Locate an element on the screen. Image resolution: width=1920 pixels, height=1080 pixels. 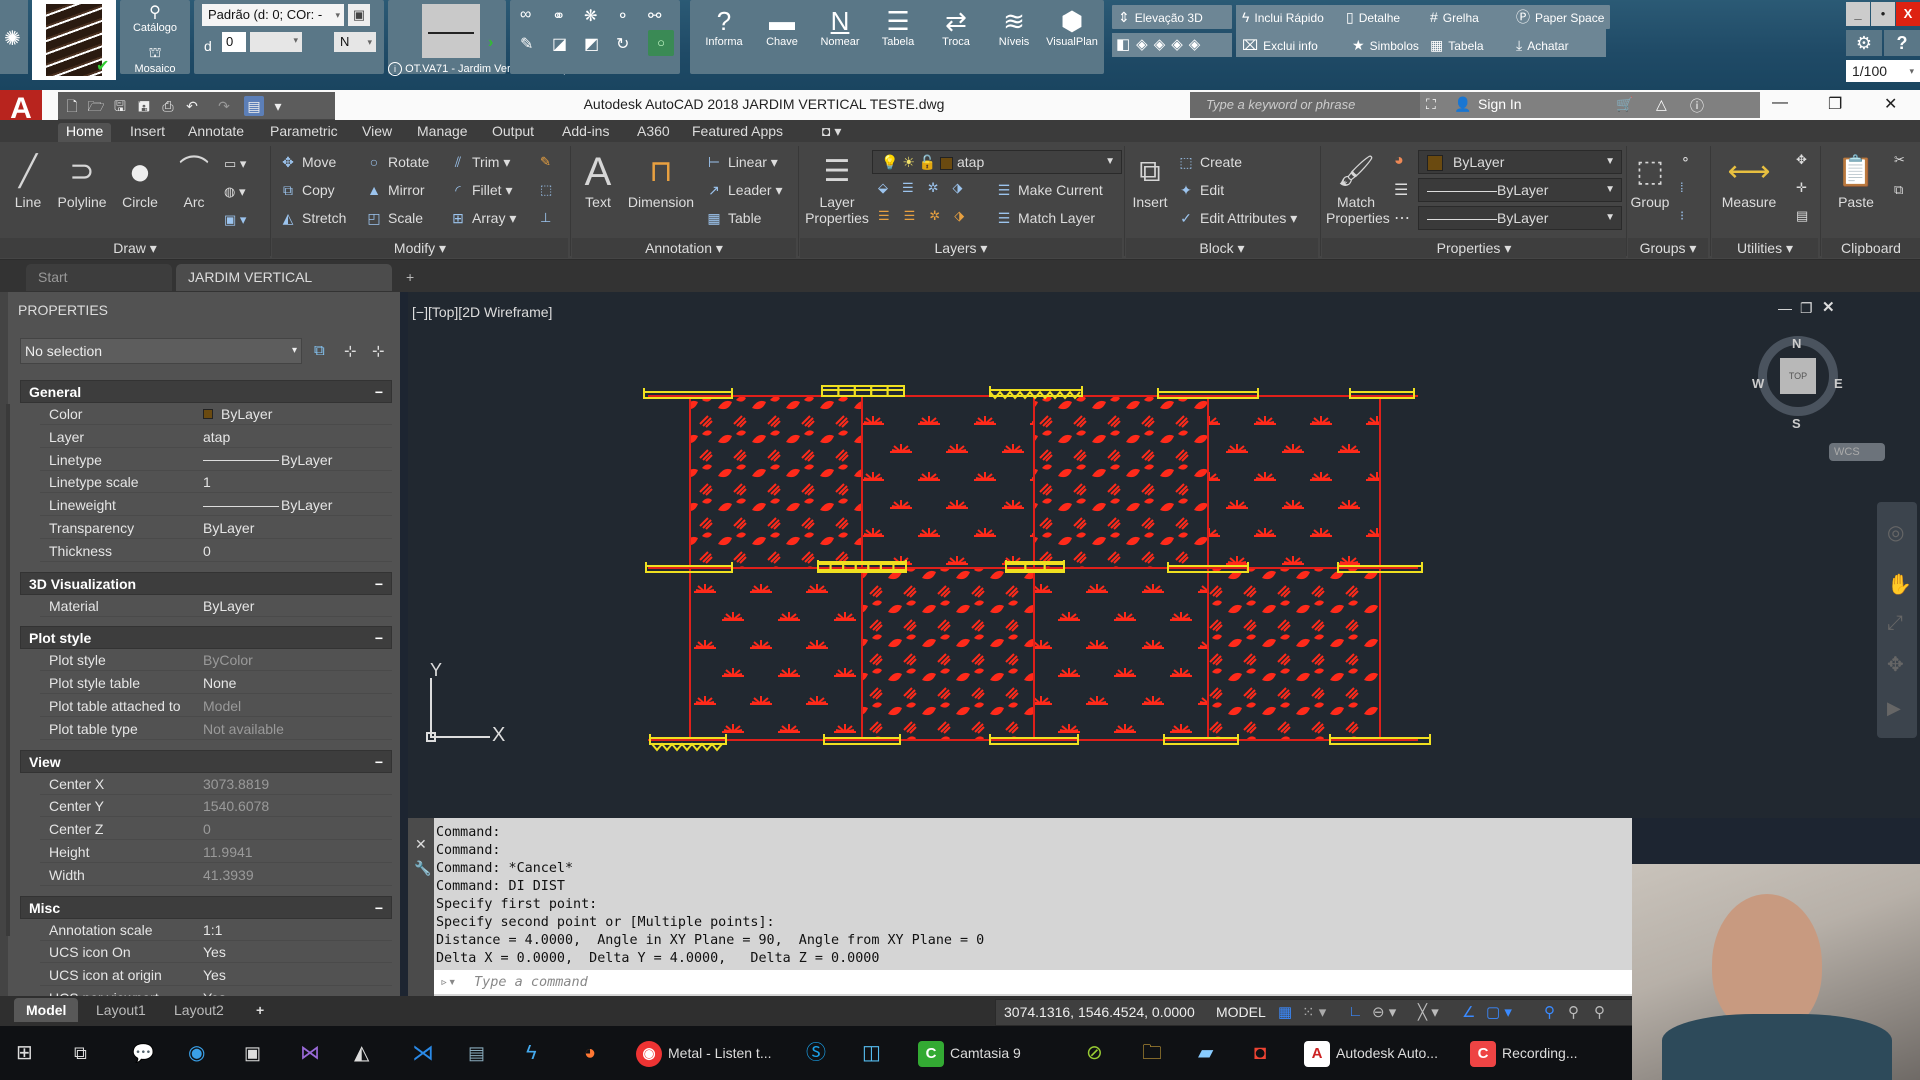
lineweight-dropdown: ByLayer ▼ is located at coordinates (1520, 218).